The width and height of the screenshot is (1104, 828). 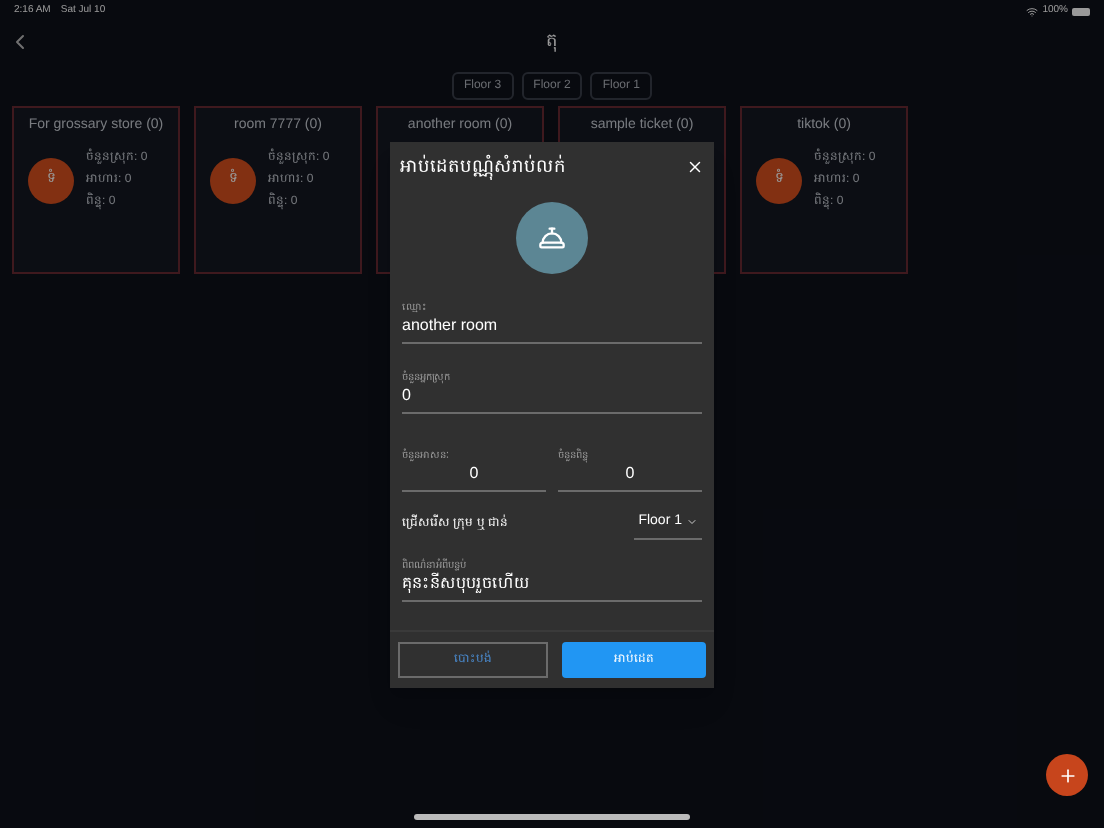 I want to click on page-title: តុ, so click(x=552, y=42).